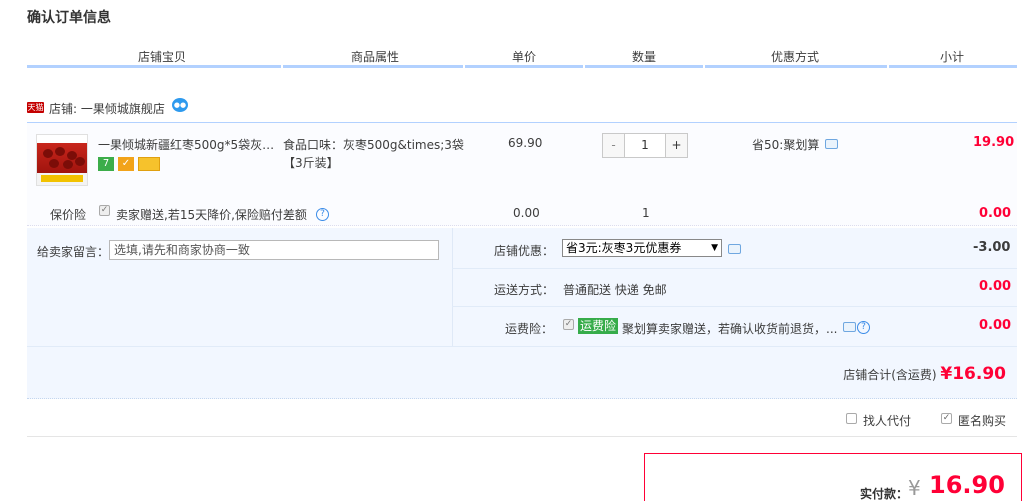  What do you see at coordinates (995, 213) in the screenshot?
I see `insurance-amount: 0.00` at bounding box center [995, 213].